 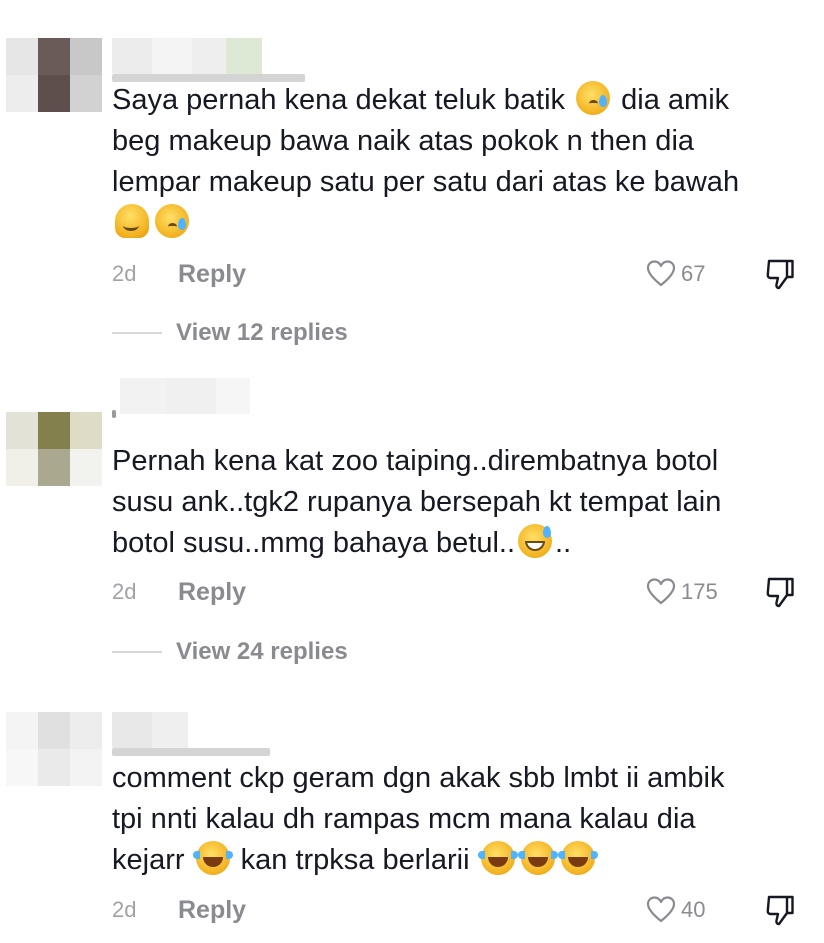 I want to click on comment-meta: 2d Reply 67, so click(x=462, y=274).